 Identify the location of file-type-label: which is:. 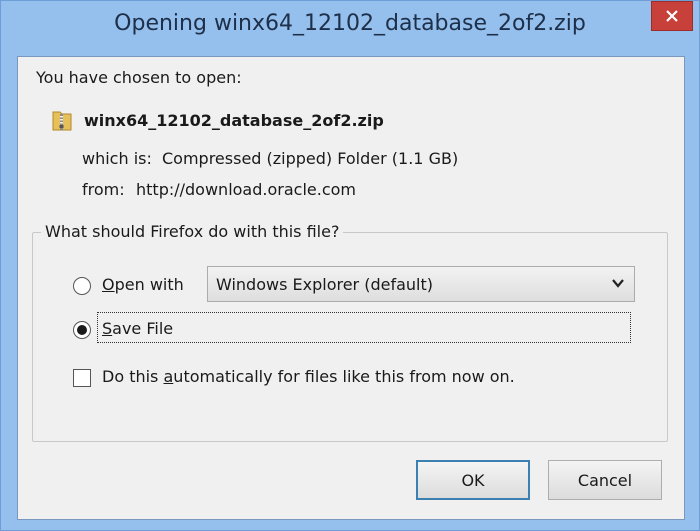
(117, 158).